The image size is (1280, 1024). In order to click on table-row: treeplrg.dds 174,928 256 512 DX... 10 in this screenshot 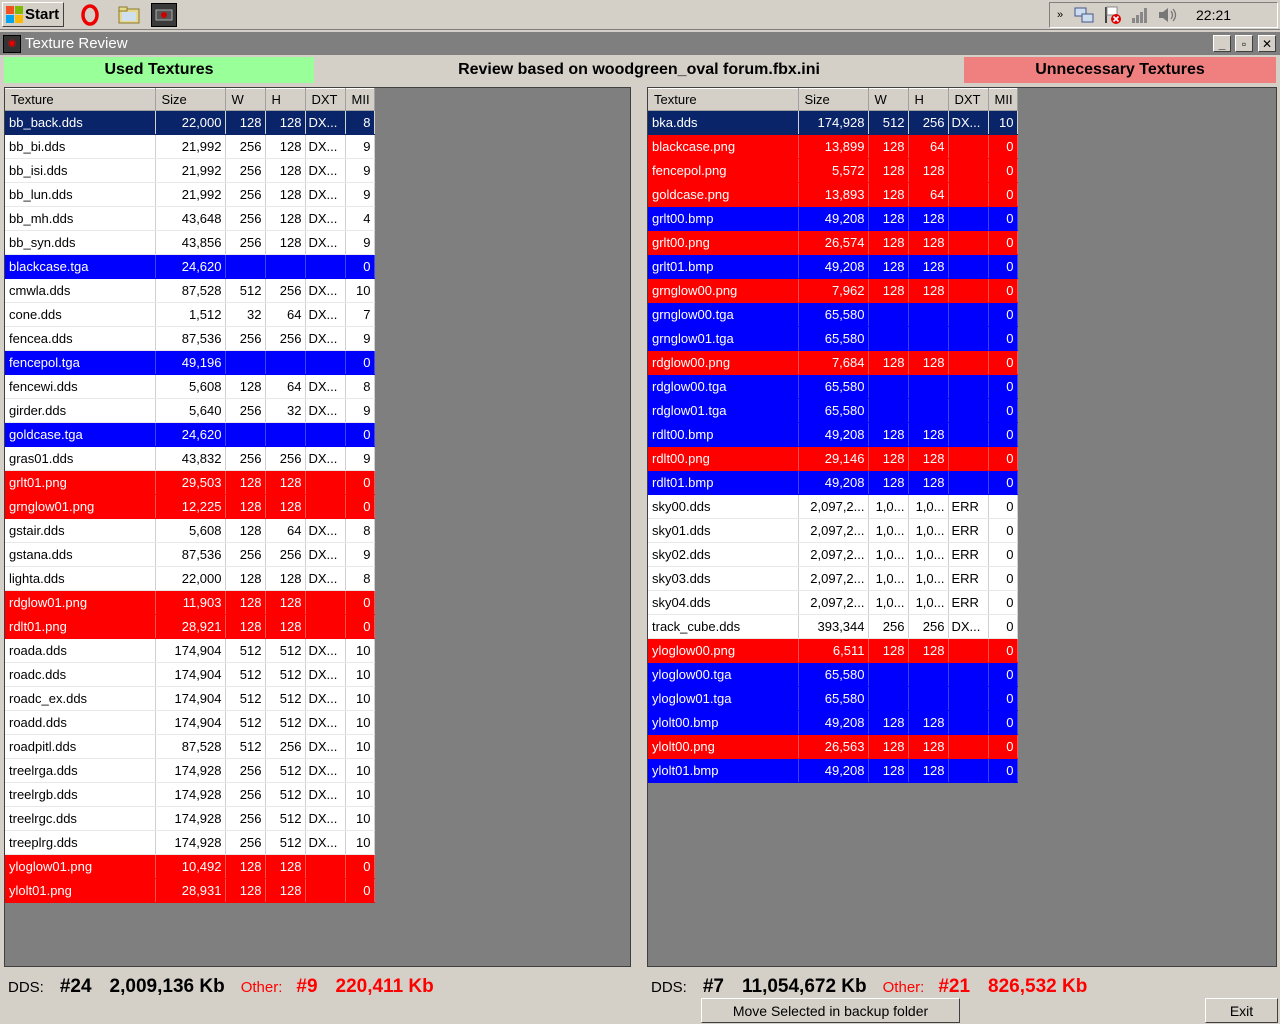, I will do `click(190, 842)`.